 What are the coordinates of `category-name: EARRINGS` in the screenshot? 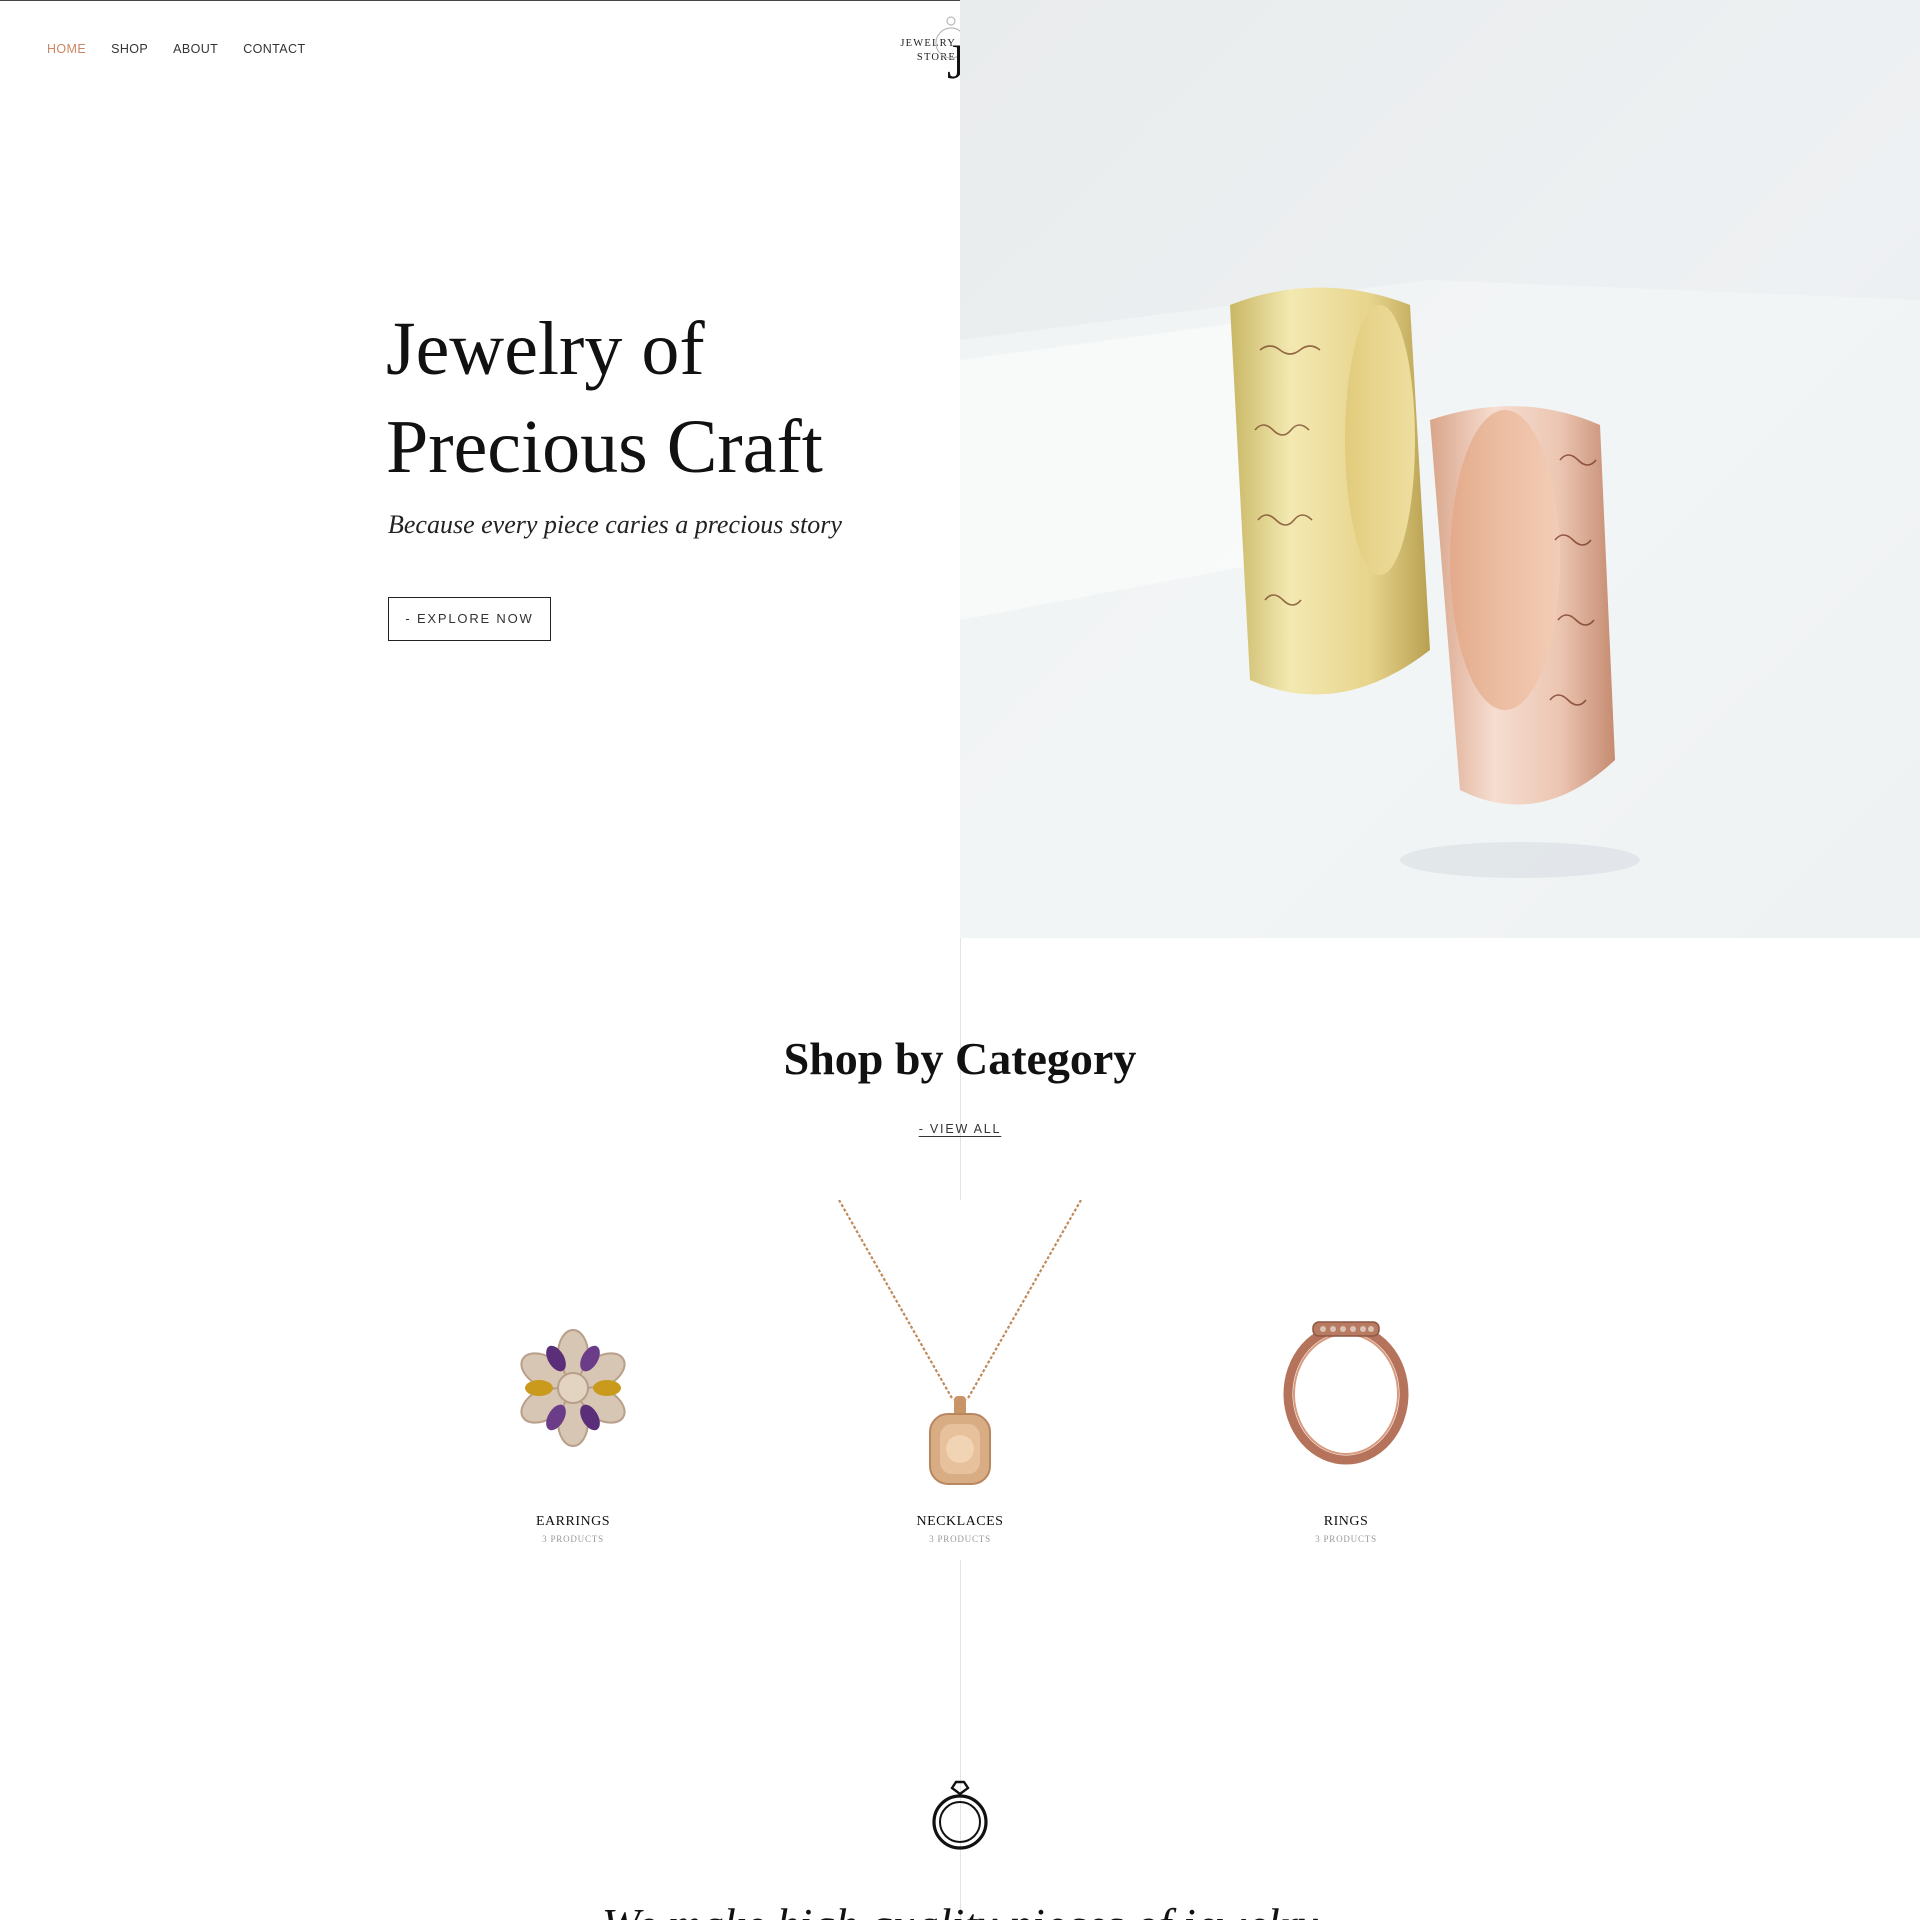 It's located at (572, 1521).